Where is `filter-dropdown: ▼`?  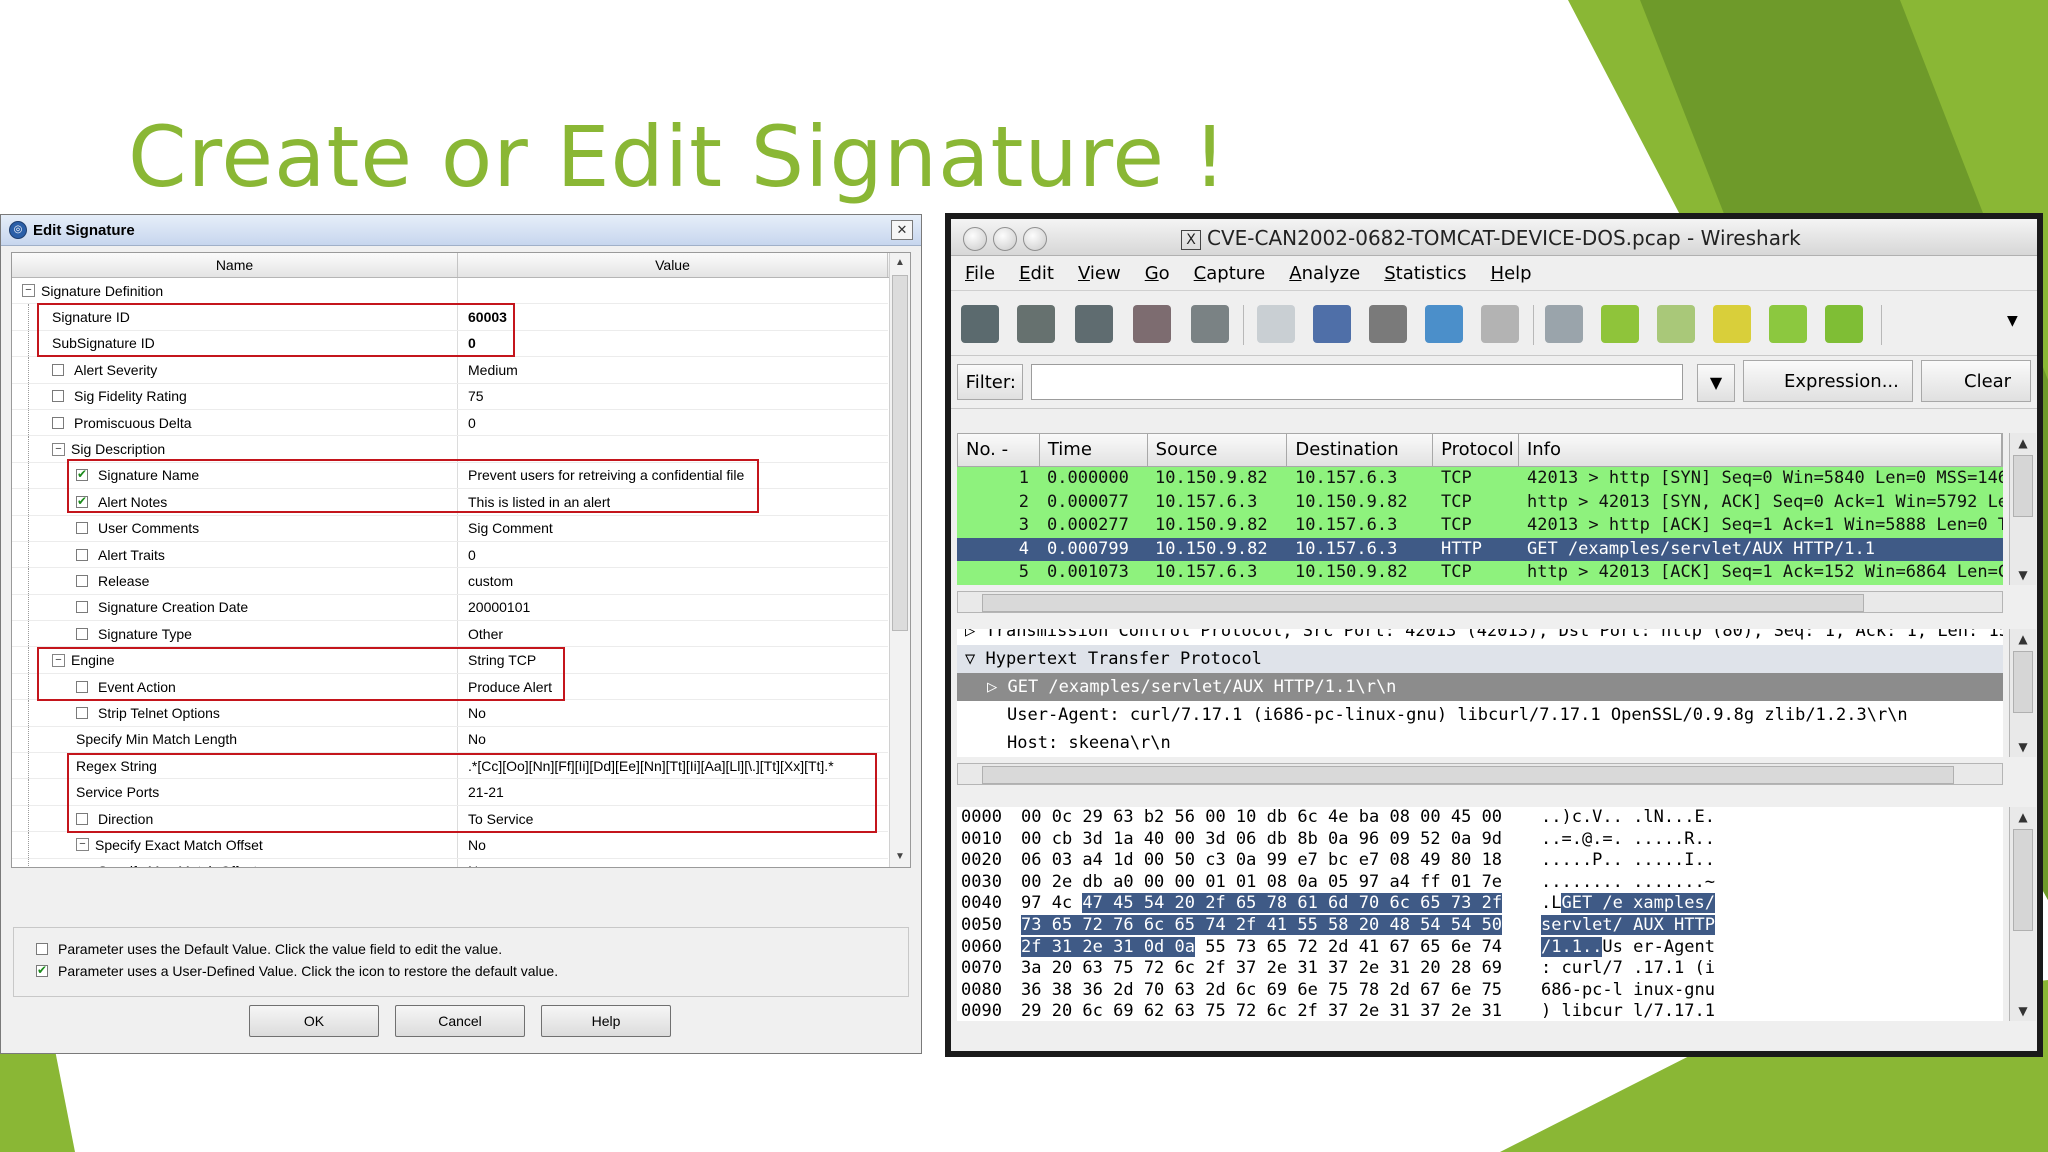
filter-dropdown: ▼ is located at coordinates (1716, 383).